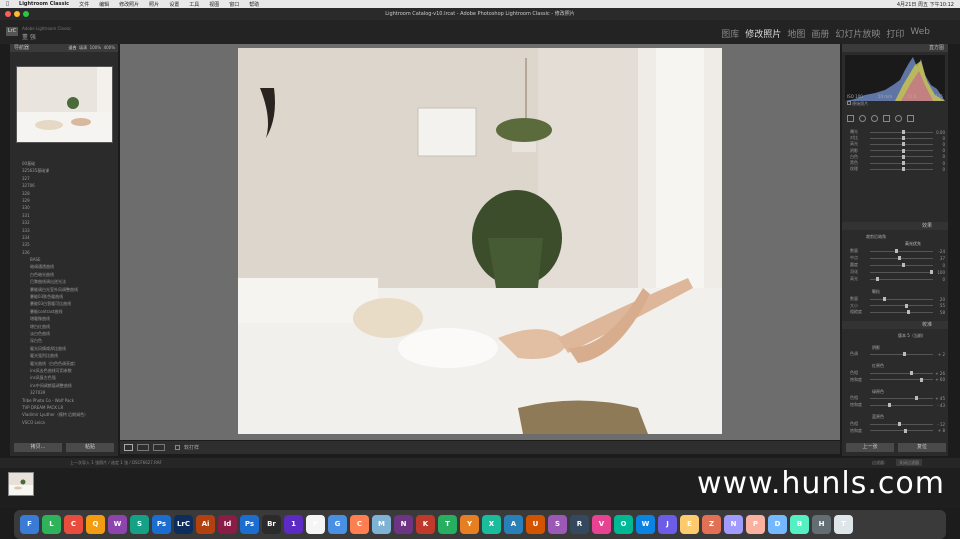  Describe the element at coordinates (17, 14) in the screenshot. I see `minimize-window-button` at that location.